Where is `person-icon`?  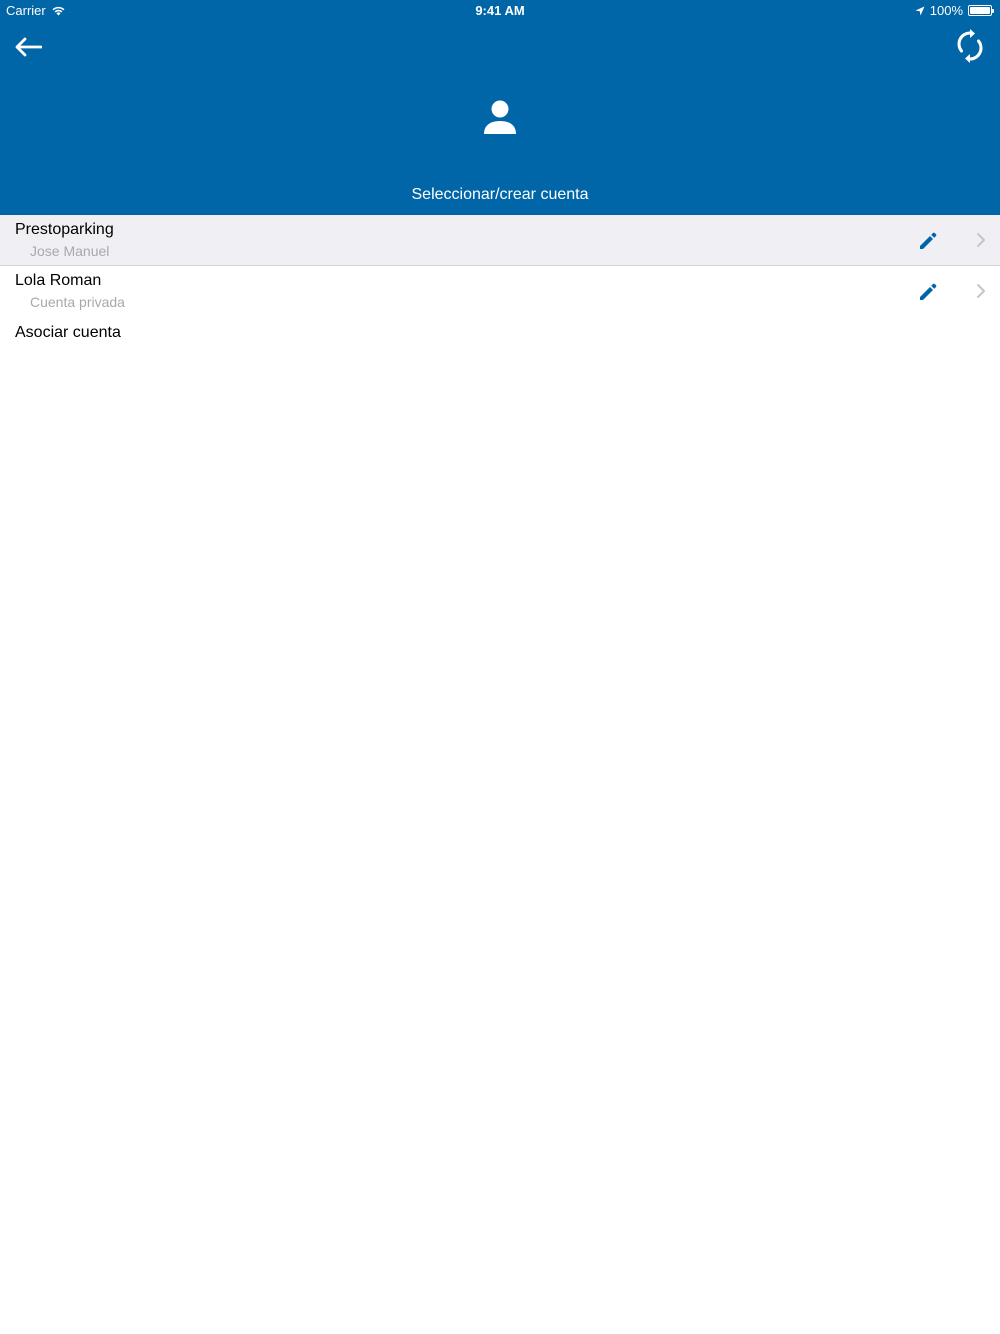
person-icon is located at coordinates (500, 117).